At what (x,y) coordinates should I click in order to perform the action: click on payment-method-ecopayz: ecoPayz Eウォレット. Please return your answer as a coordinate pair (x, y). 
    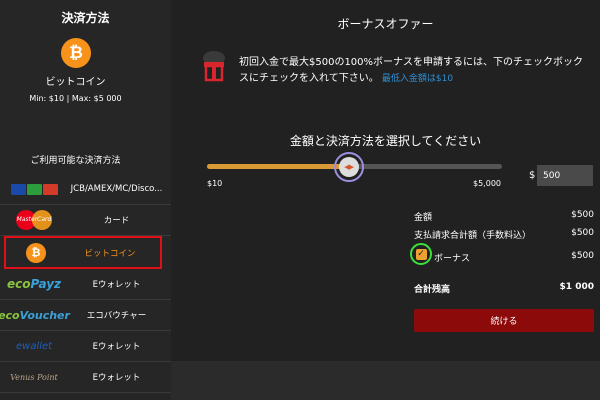
    Looking at the image, I should click on (85, 284).